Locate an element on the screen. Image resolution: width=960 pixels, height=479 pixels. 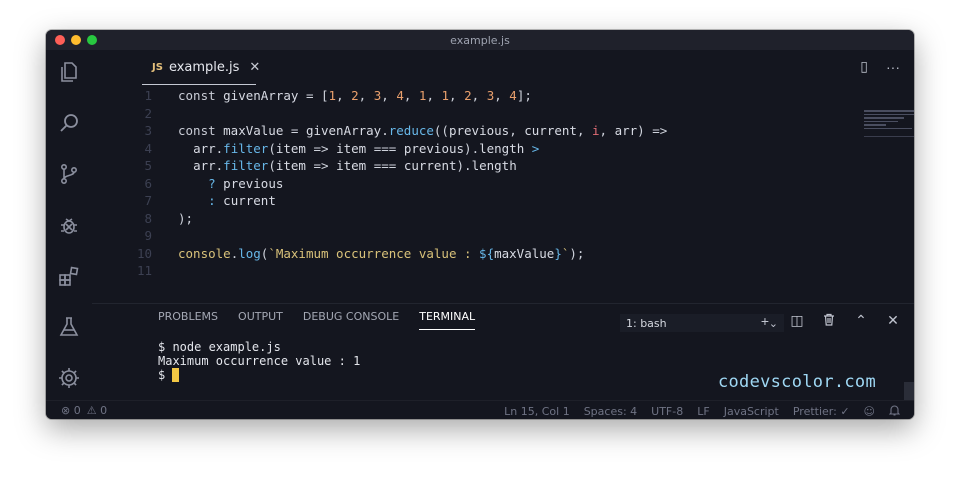
terminal-line: Maximum occurrence value : 1 is located at coordinates (259, 361).